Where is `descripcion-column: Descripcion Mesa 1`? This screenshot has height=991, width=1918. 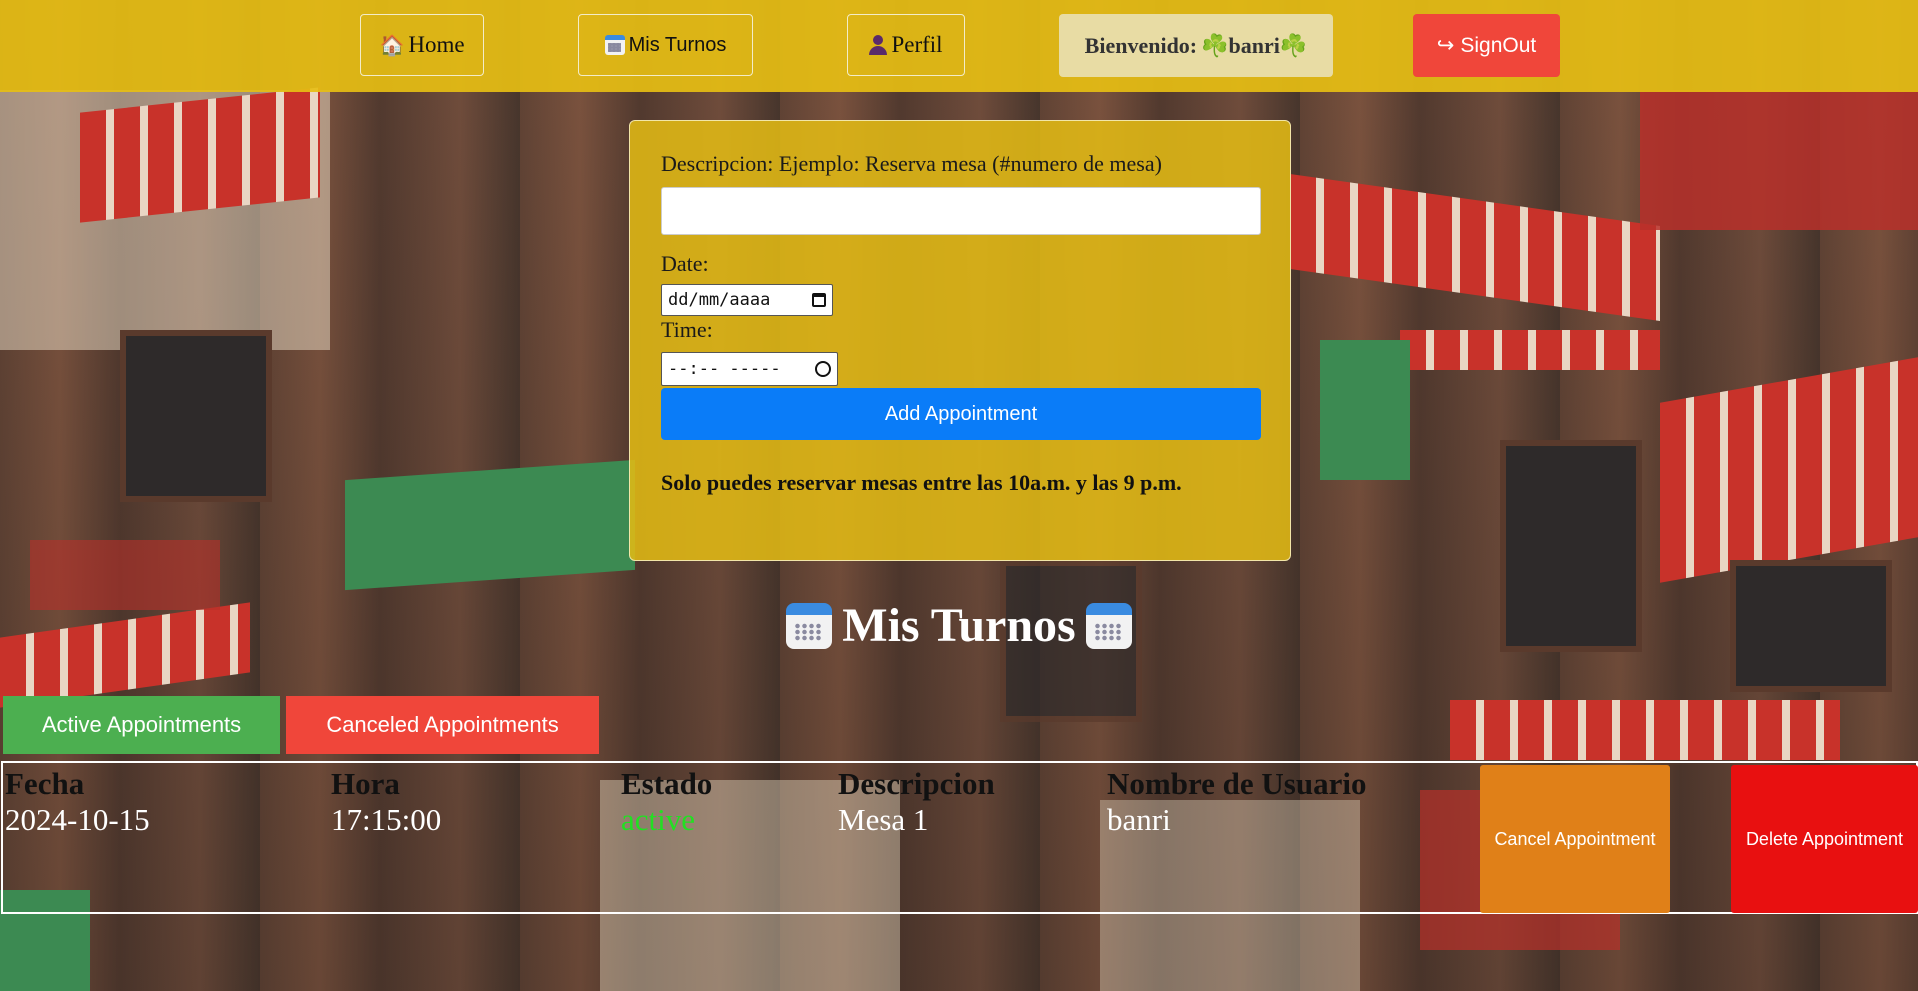
descripcion-column: Descripcion Mesa 1 is located at coordinates (916, 802).